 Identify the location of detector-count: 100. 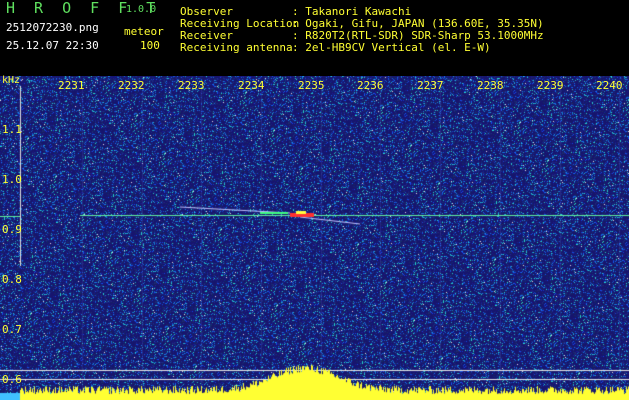
(150, 45).